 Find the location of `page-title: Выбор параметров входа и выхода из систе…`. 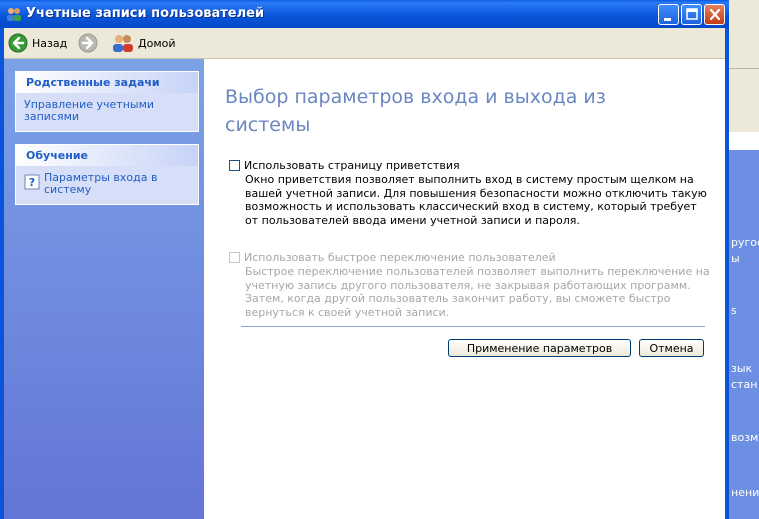

page-title: Выбор параметров входа и выхода из систе… is located at coordinates (415, 111).